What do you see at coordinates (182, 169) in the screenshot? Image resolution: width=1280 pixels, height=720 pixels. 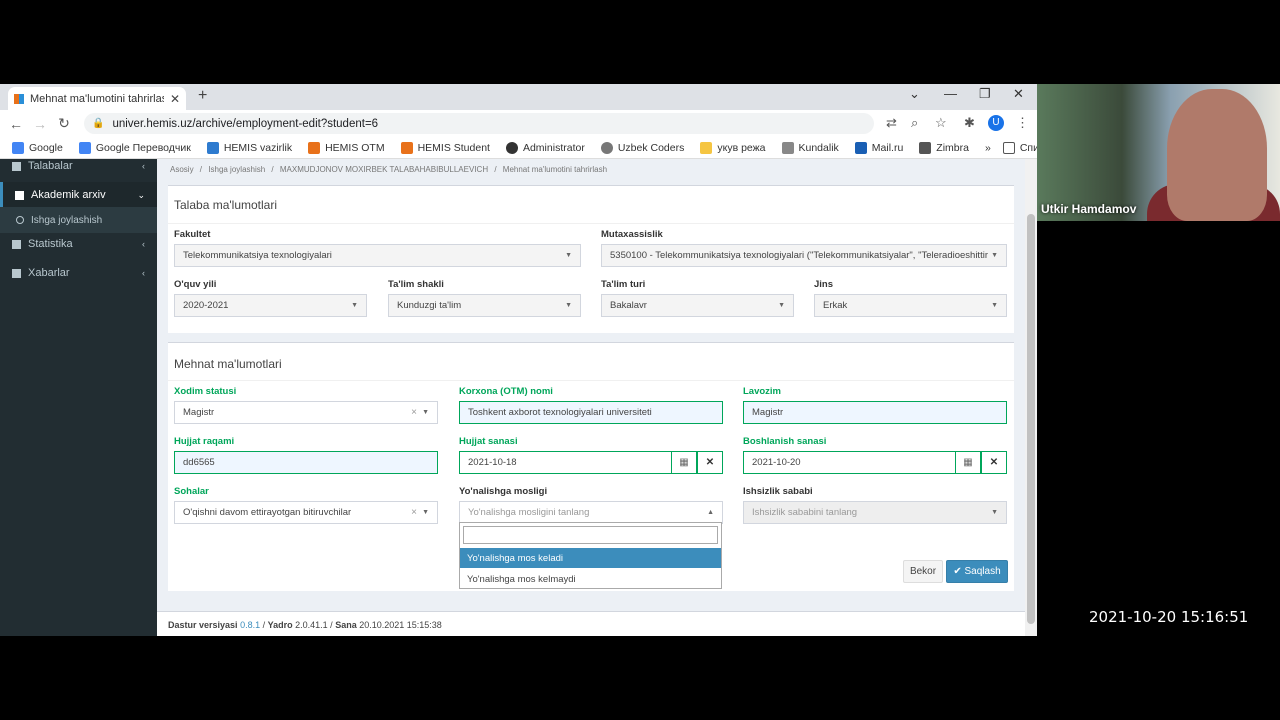 I see `breadcrumb-home: Asosiy` at bounding box center [182, 169].